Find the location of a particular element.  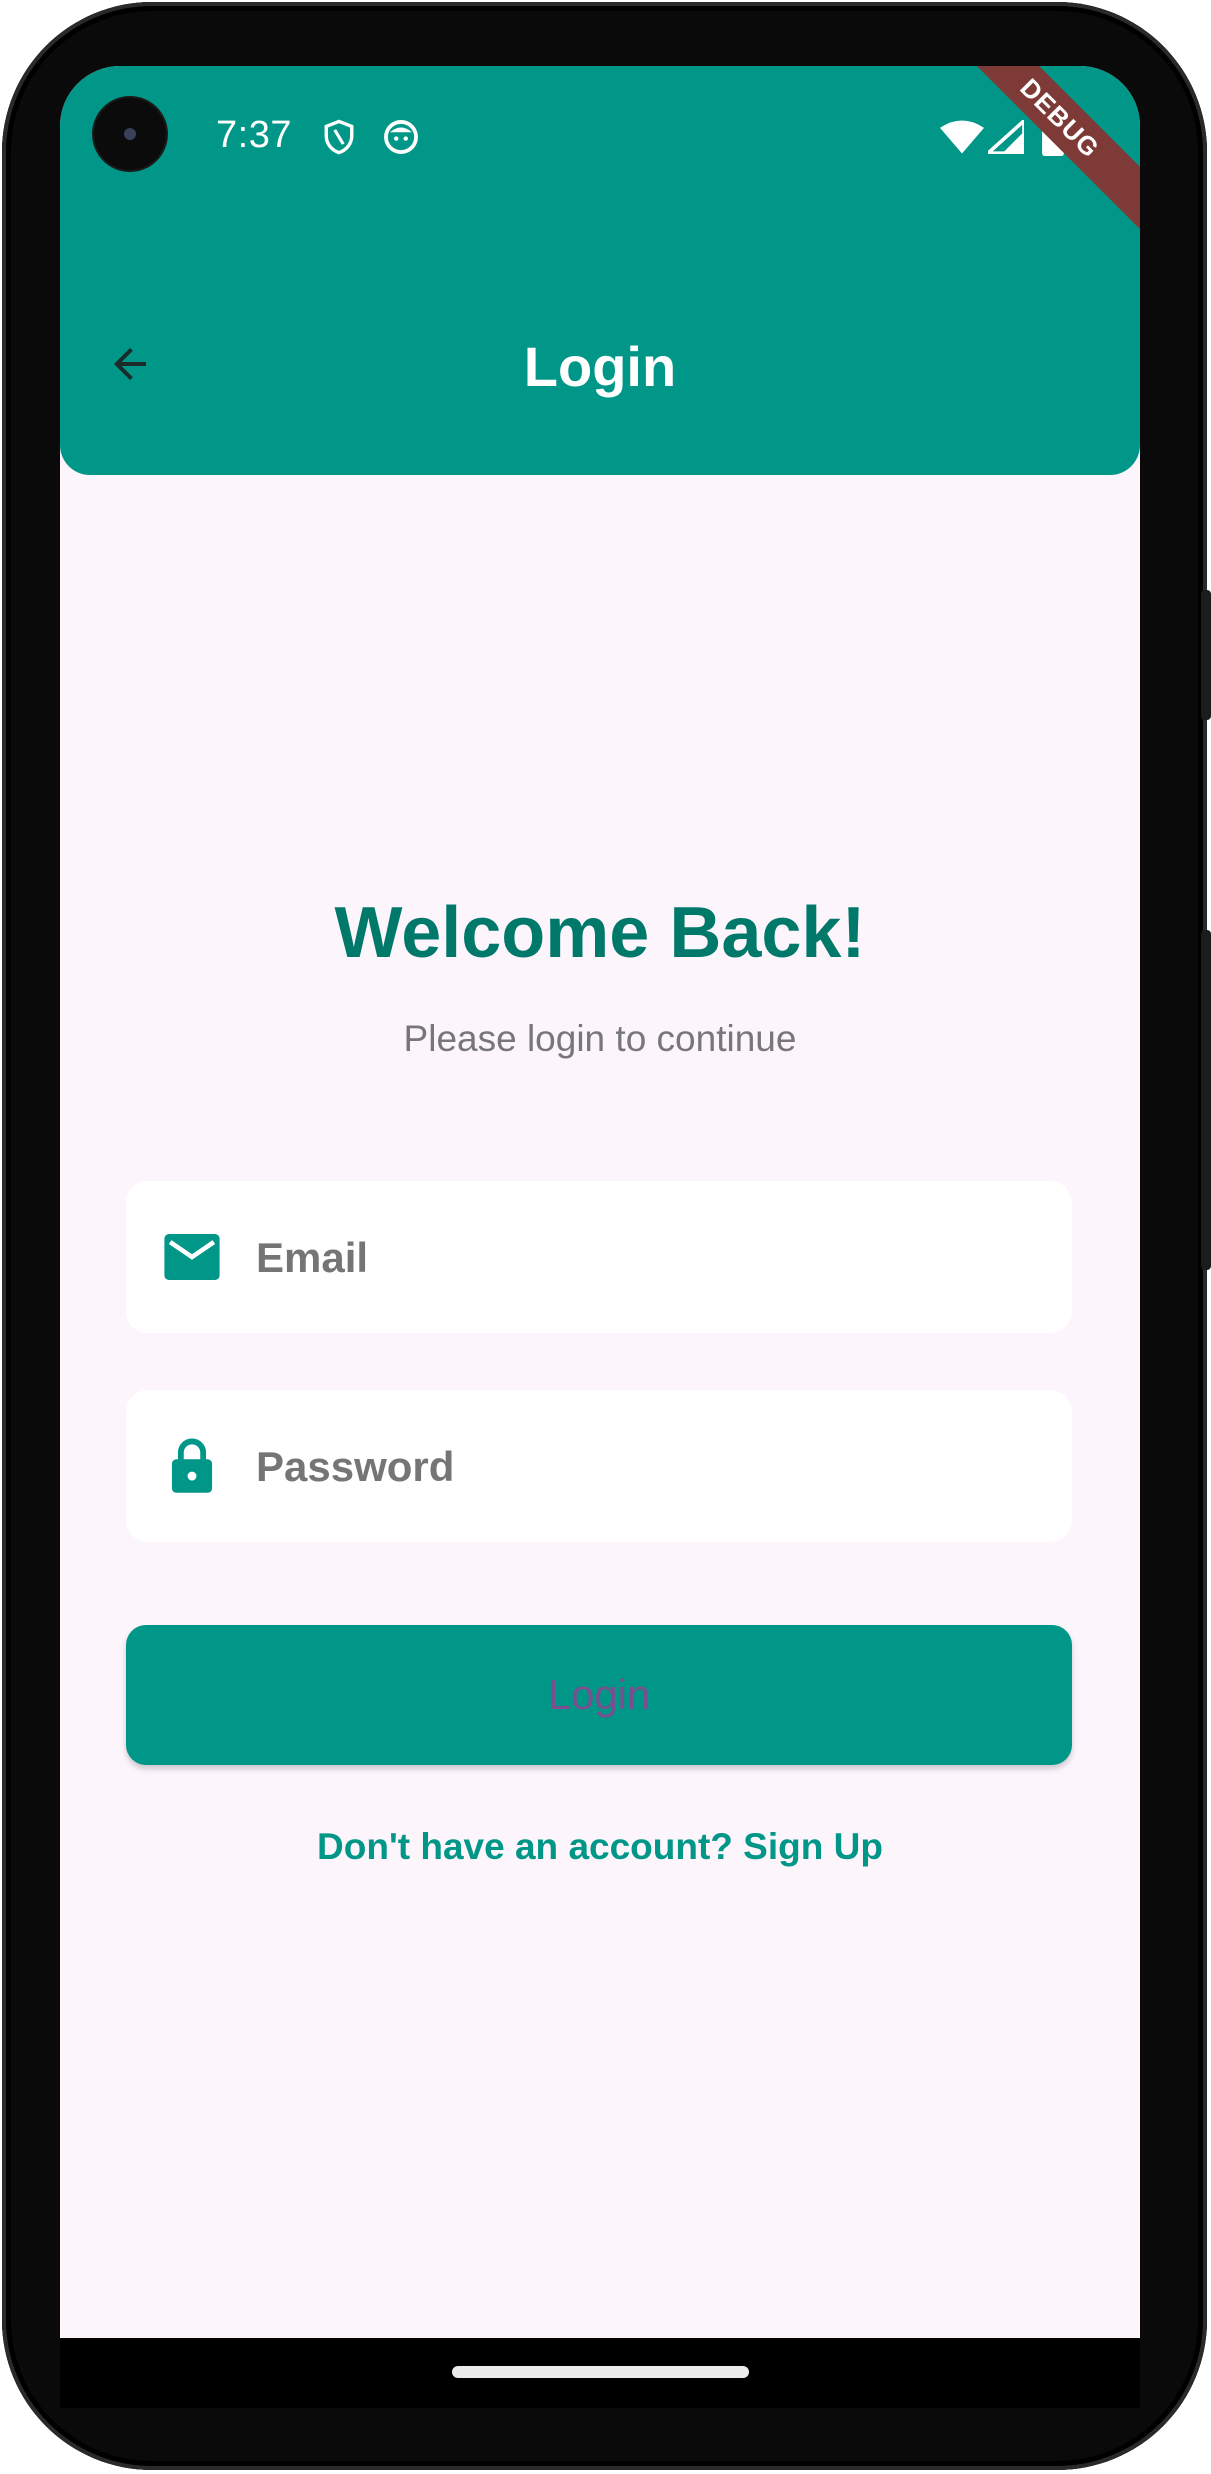

power-button is located at coordinates (1206, 655).